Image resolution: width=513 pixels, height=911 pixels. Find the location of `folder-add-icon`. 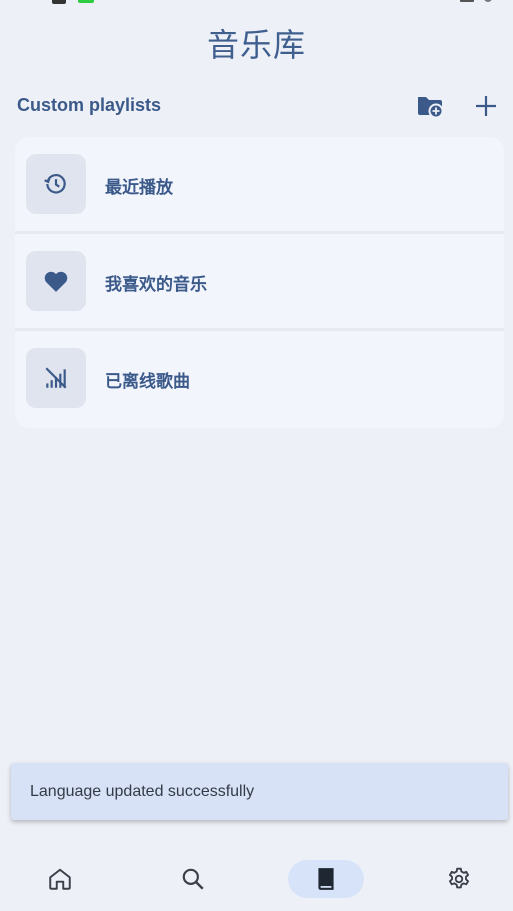

folder-add-icon is located at coordinates (431, 108).